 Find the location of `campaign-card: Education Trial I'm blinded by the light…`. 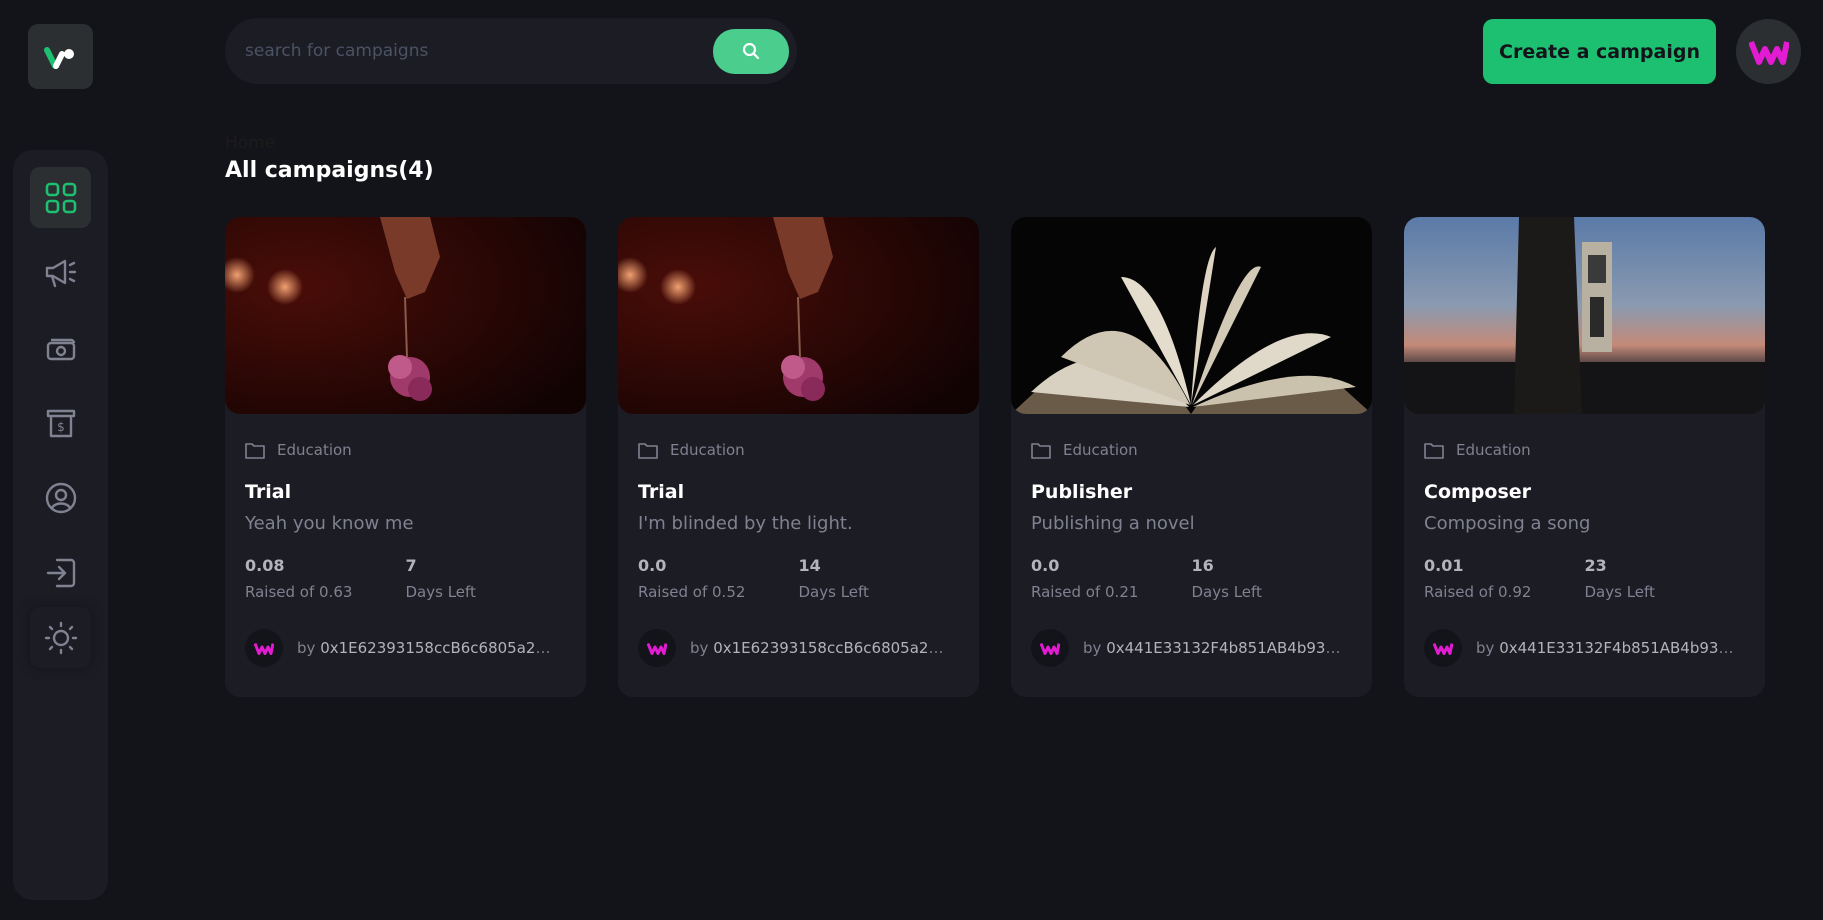

campaign-card: Education Trial I'm blinded by the light… is located at coordinates (798, 457).